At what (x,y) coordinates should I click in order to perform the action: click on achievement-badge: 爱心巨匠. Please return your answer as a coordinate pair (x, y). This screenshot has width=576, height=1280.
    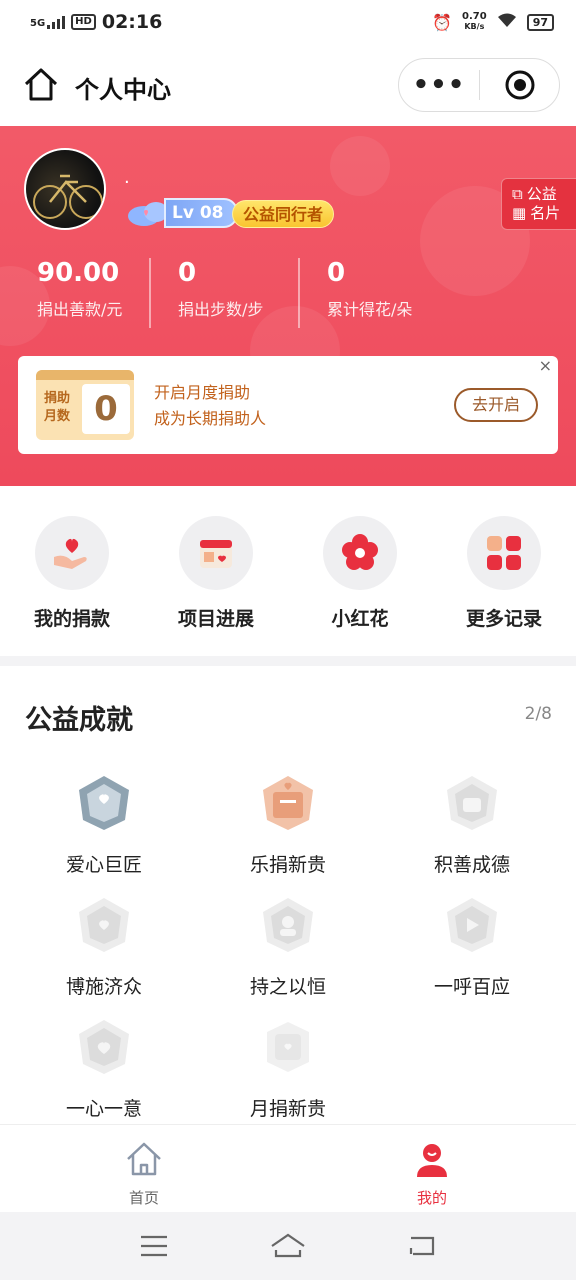
    Looking at the image, I should click on (104, 825).